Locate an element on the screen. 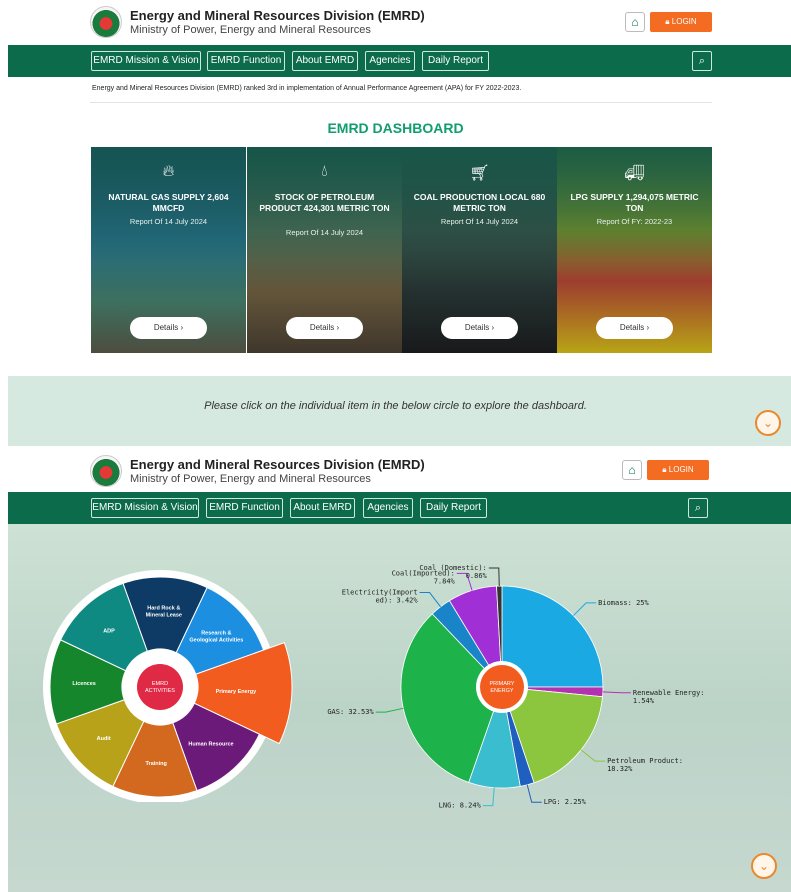  wheel-label-hard-rock-mineral-lease: Hard Rock & is located at coordinates (163, 609).